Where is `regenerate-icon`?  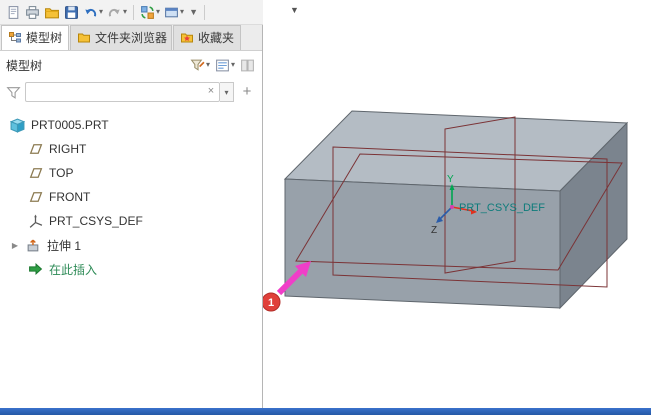 regenerate-icon is located at coordinates (147, 12).